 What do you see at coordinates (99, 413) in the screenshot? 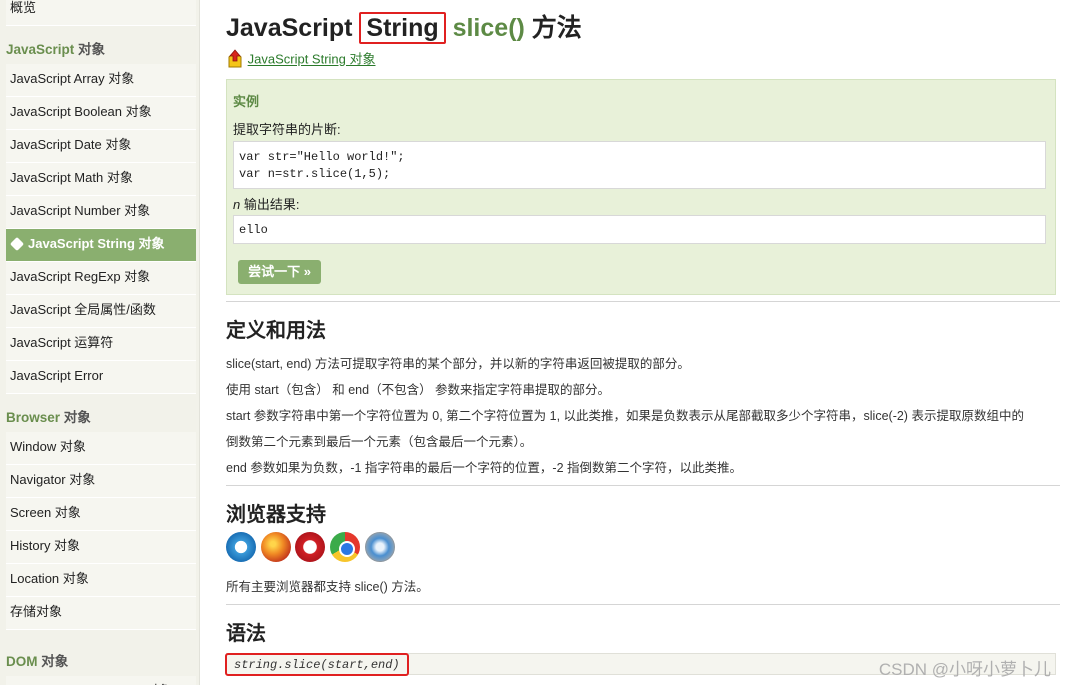
I see `sidebar-section-browser: Browser 对象` at bounding box center [99, 413].